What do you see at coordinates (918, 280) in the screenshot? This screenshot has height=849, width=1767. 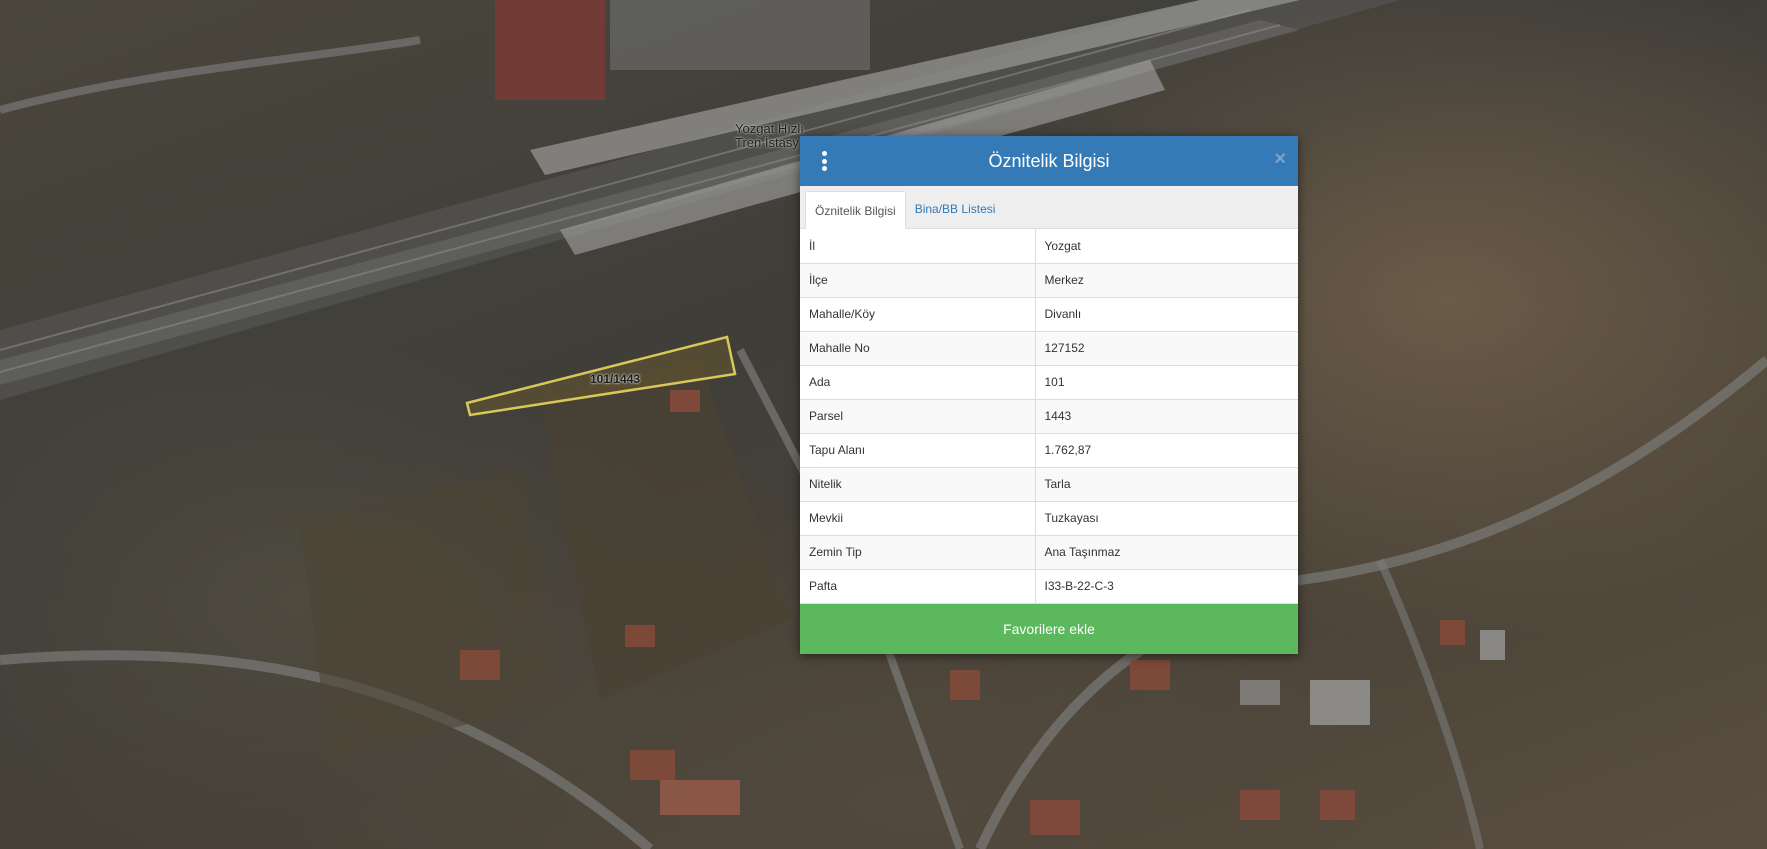 I see `attribute-key: İlçe` at bounding box center [918, 280].